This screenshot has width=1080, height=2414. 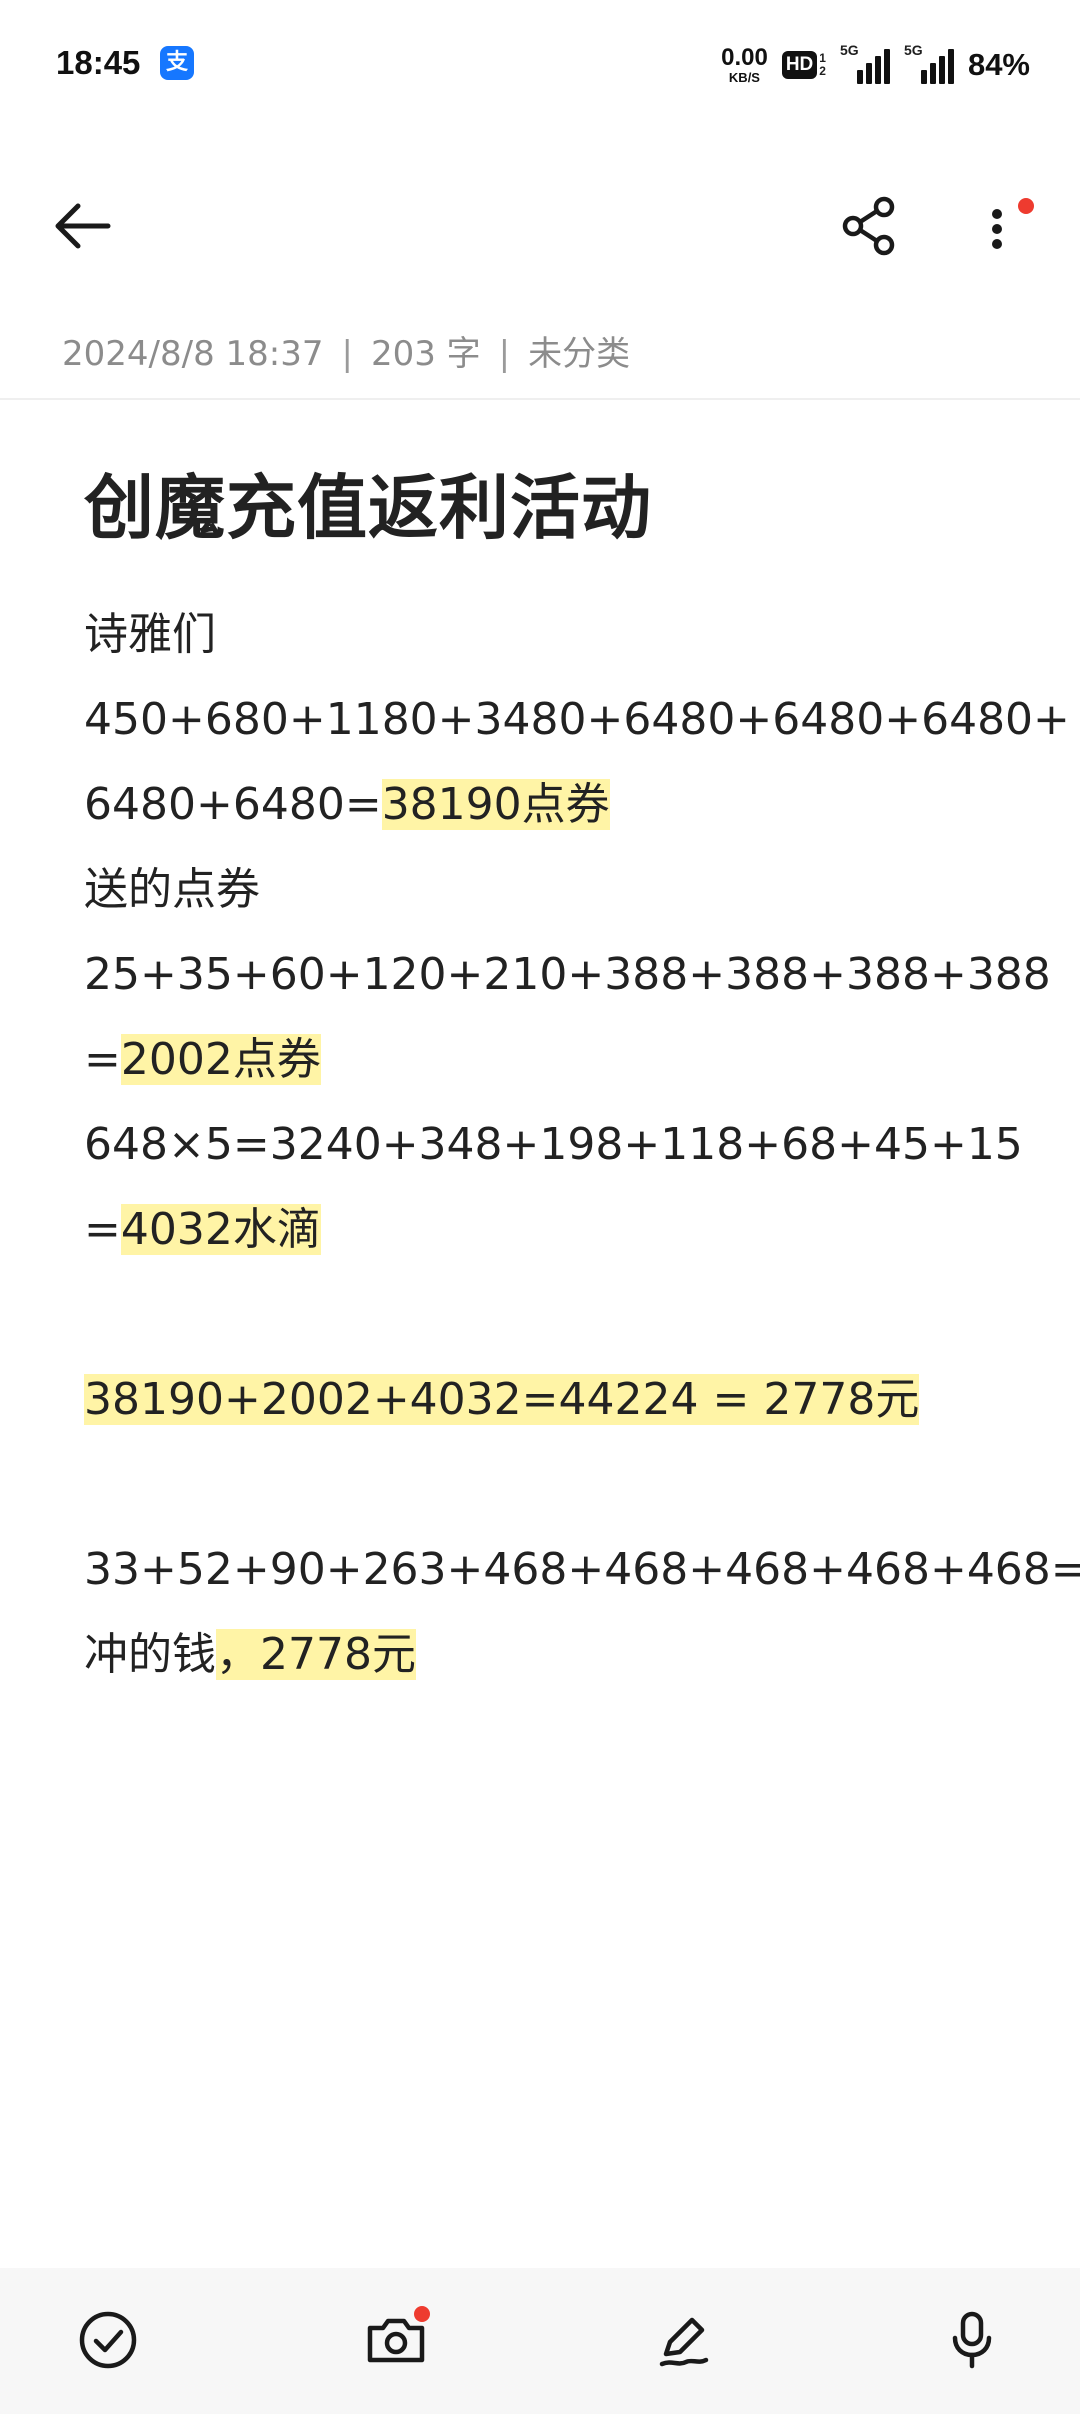 What do you see at coordinates (502, 1399) in the screenshot?
I see `highlighted-text: 38190+2002+4032=44224 = 2778元` at bounding box center [502, 1399].